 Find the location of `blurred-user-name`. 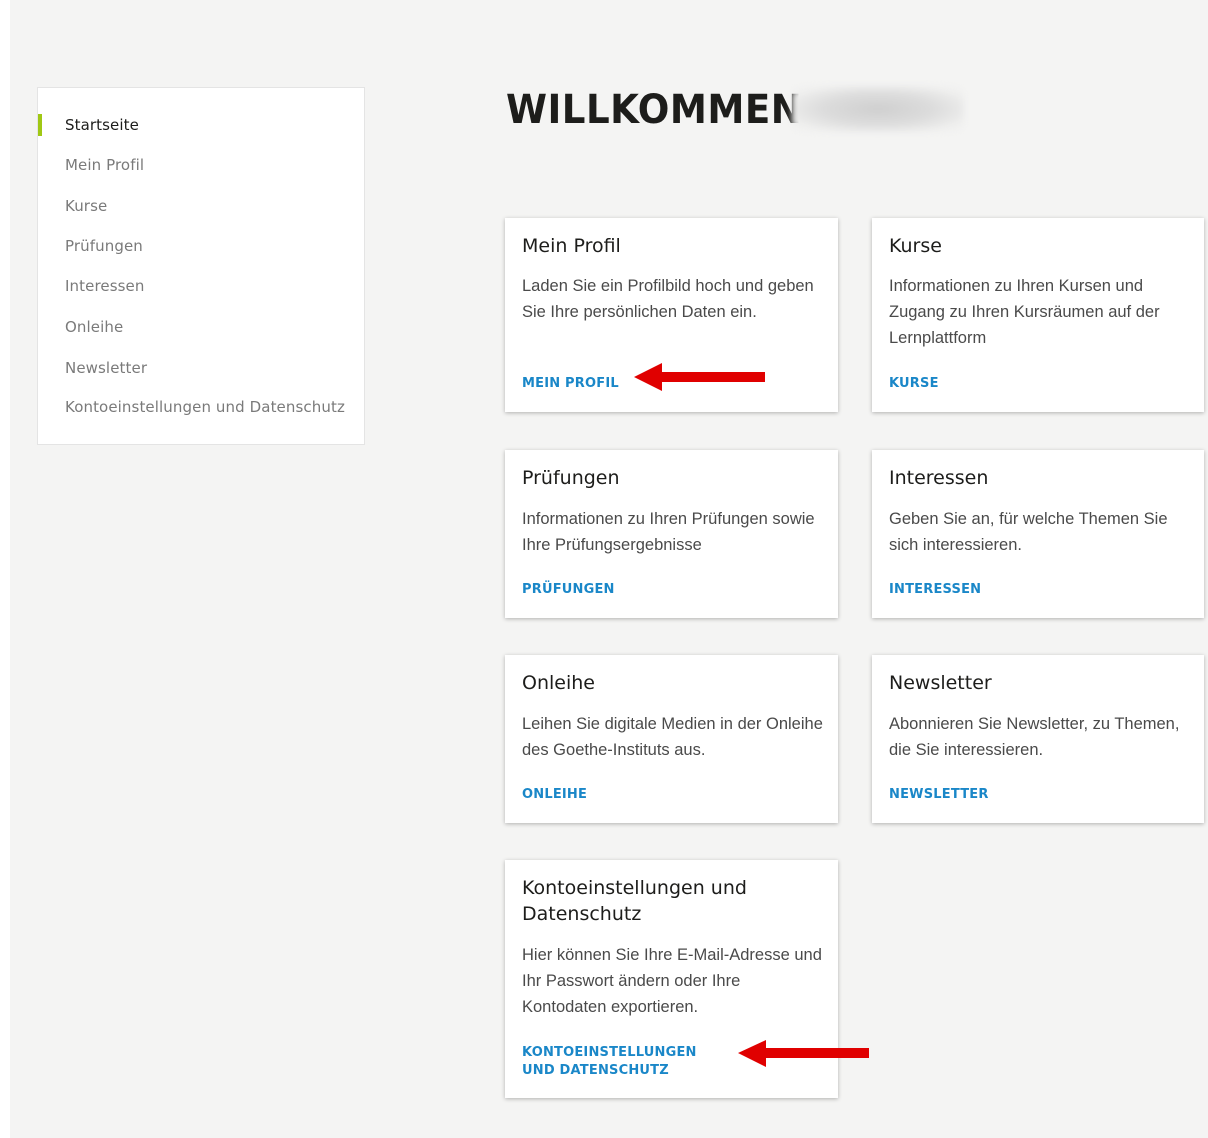

blurred-user-name is located at coordinates (878, 109).